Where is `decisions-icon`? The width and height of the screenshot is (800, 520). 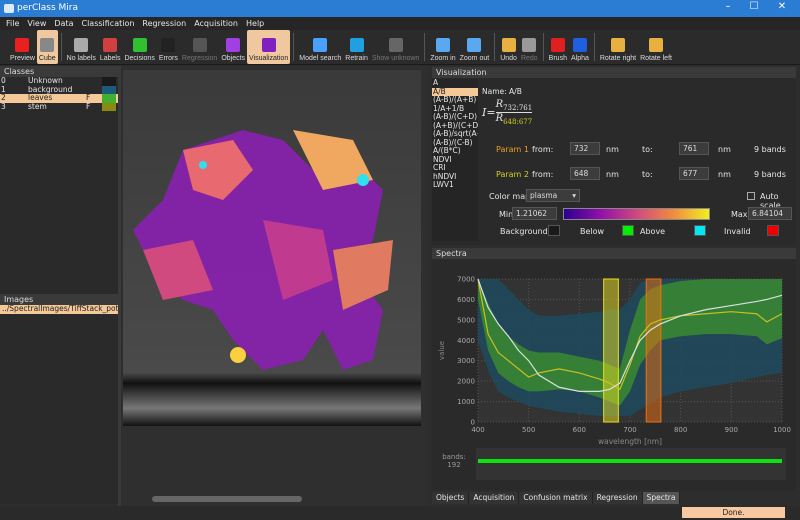 decisions-icon is located at coordinates (139, 45).